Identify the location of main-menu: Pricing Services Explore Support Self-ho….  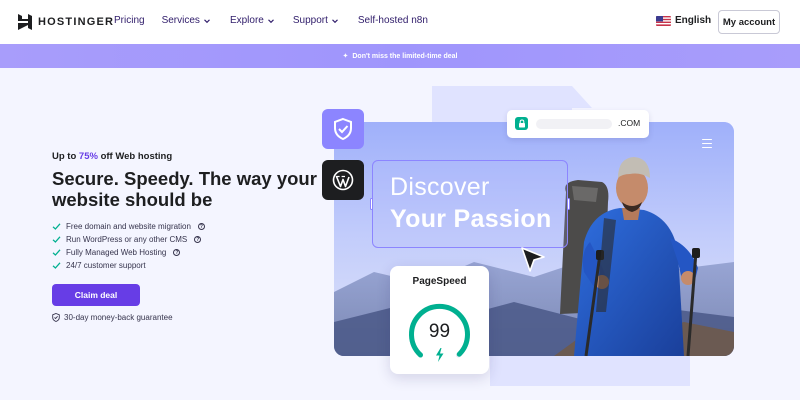
(271, 20).